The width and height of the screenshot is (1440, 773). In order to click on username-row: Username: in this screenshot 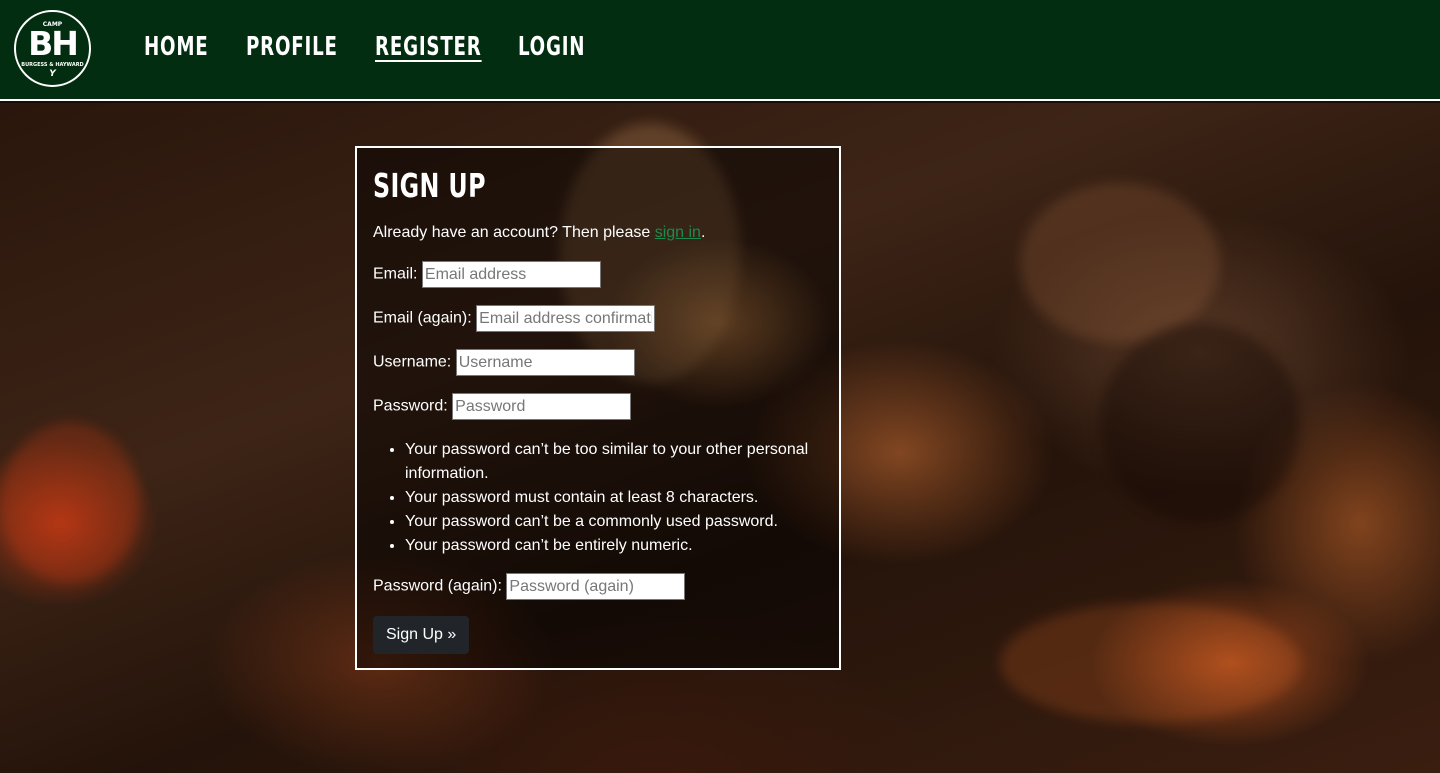, I will do `click(504, 362)`.